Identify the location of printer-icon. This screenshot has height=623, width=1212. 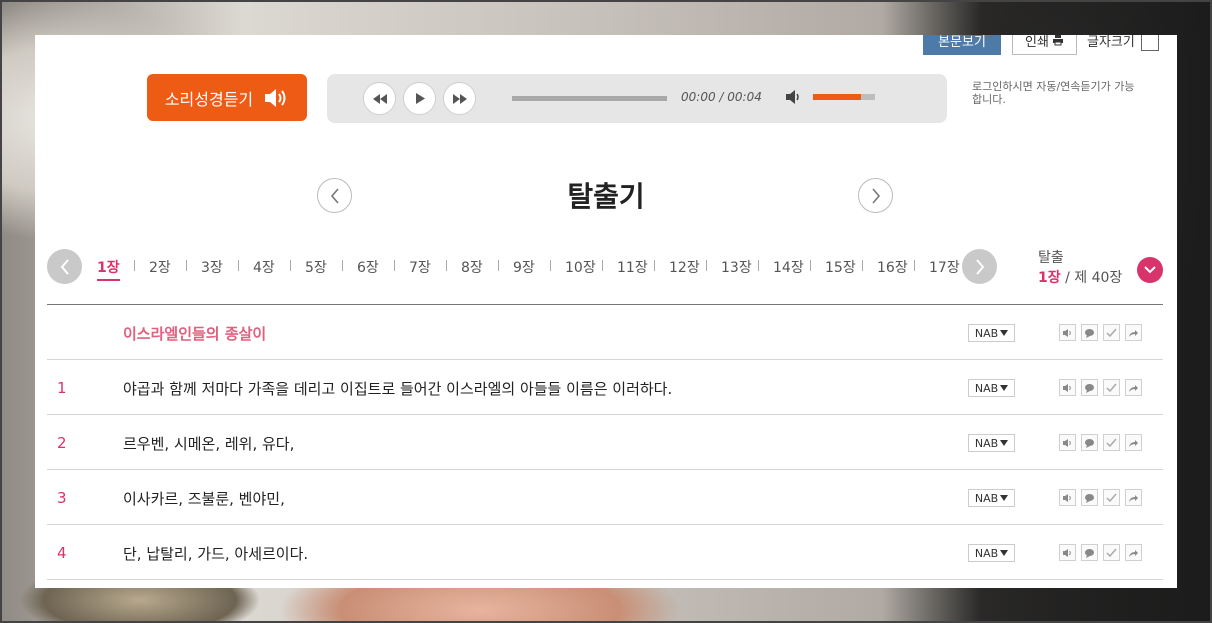
(1057, 40).